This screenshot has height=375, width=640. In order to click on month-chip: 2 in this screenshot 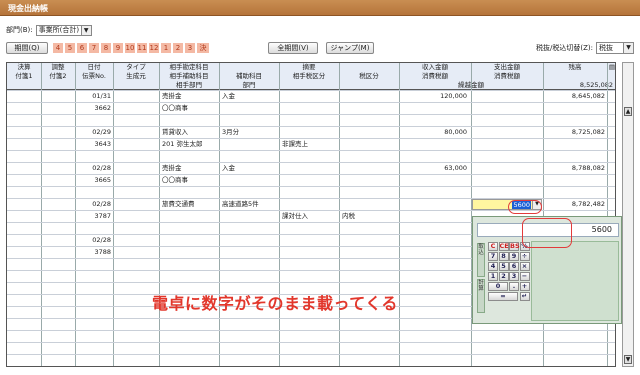, I will do `click(178, 48)`.